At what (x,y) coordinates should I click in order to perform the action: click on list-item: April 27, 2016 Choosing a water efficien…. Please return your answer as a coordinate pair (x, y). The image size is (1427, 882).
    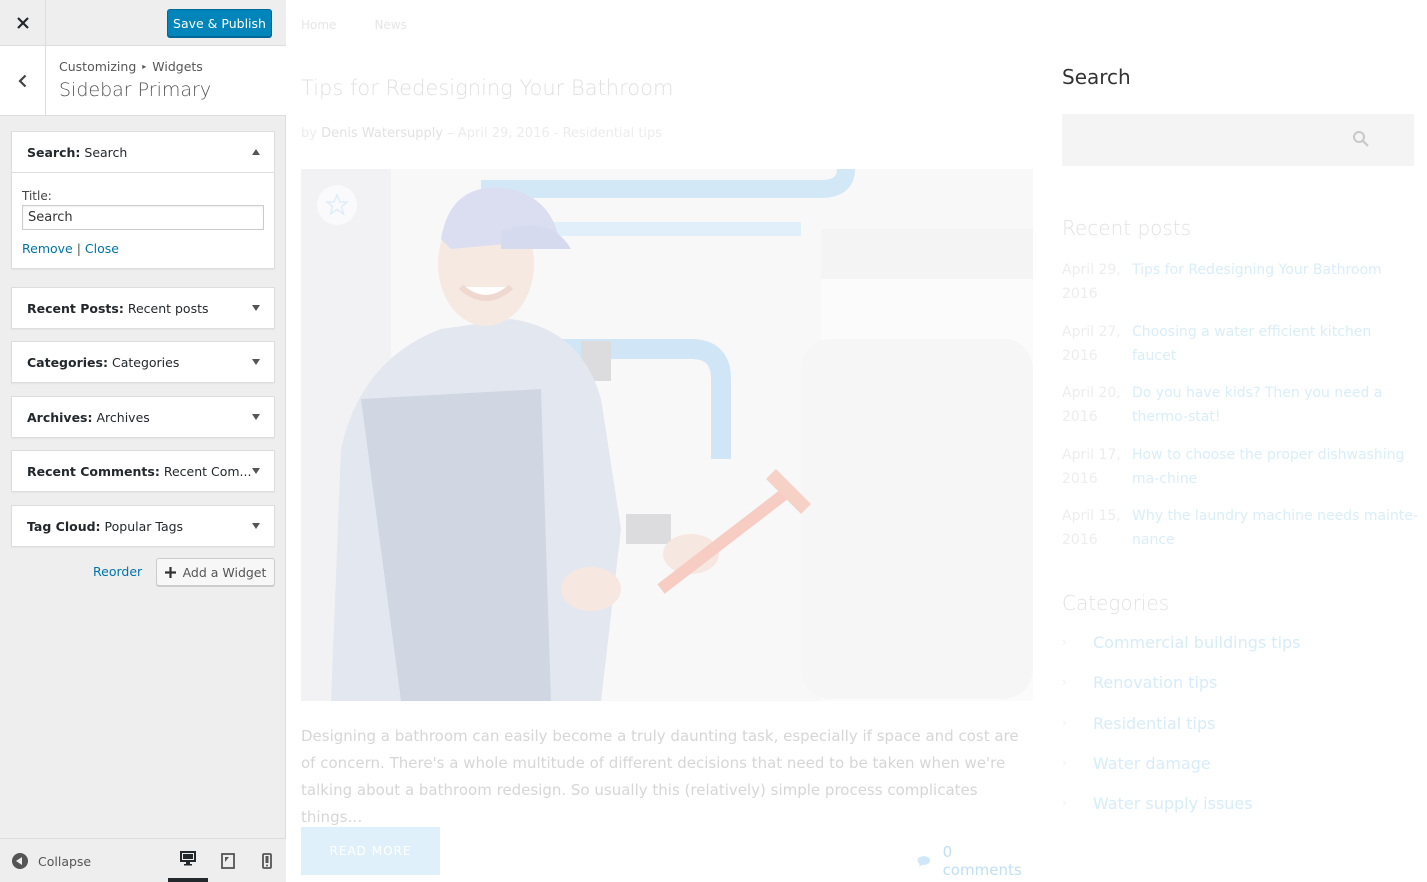
    Looking at the image, I should click on (1240, 351).